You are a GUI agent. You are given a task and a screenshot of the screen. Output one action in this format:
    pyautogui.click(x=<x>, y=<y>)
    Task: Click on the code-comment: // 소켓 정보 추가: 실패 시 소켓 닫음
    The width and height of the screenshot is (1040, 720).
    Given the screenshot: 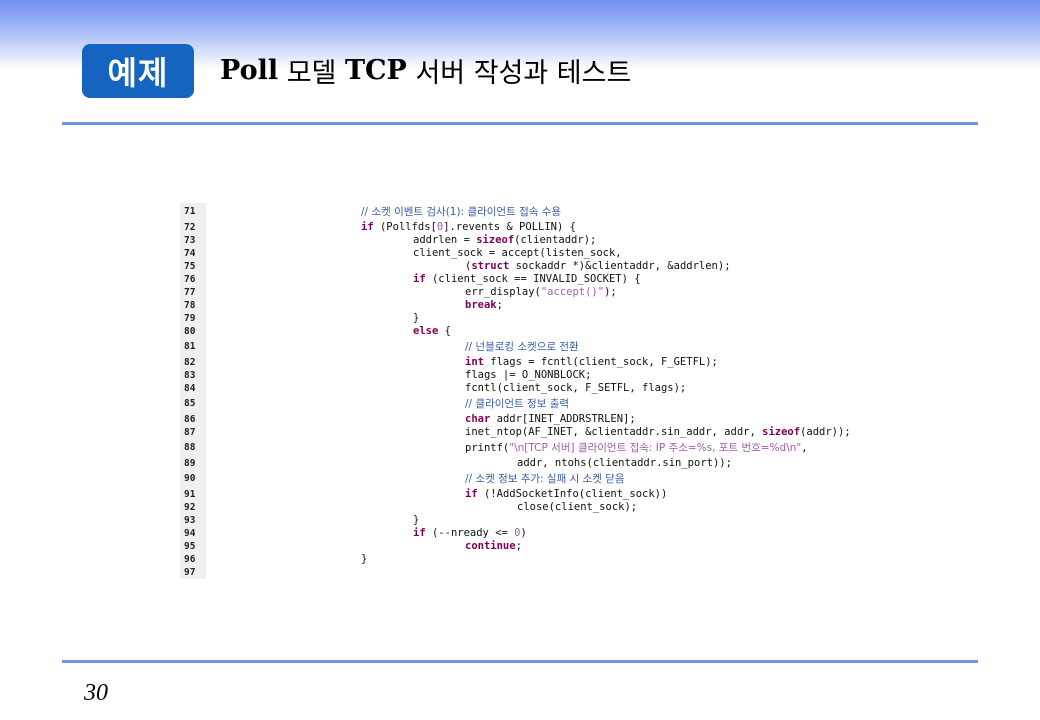 What is the action you would take?
    pyautogui.click(x=545, y=479)
    